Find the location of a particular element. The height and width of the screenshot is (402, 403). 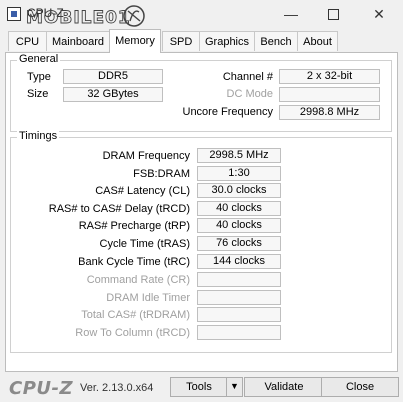

close-button: Close is located at coordinates (360, 387).